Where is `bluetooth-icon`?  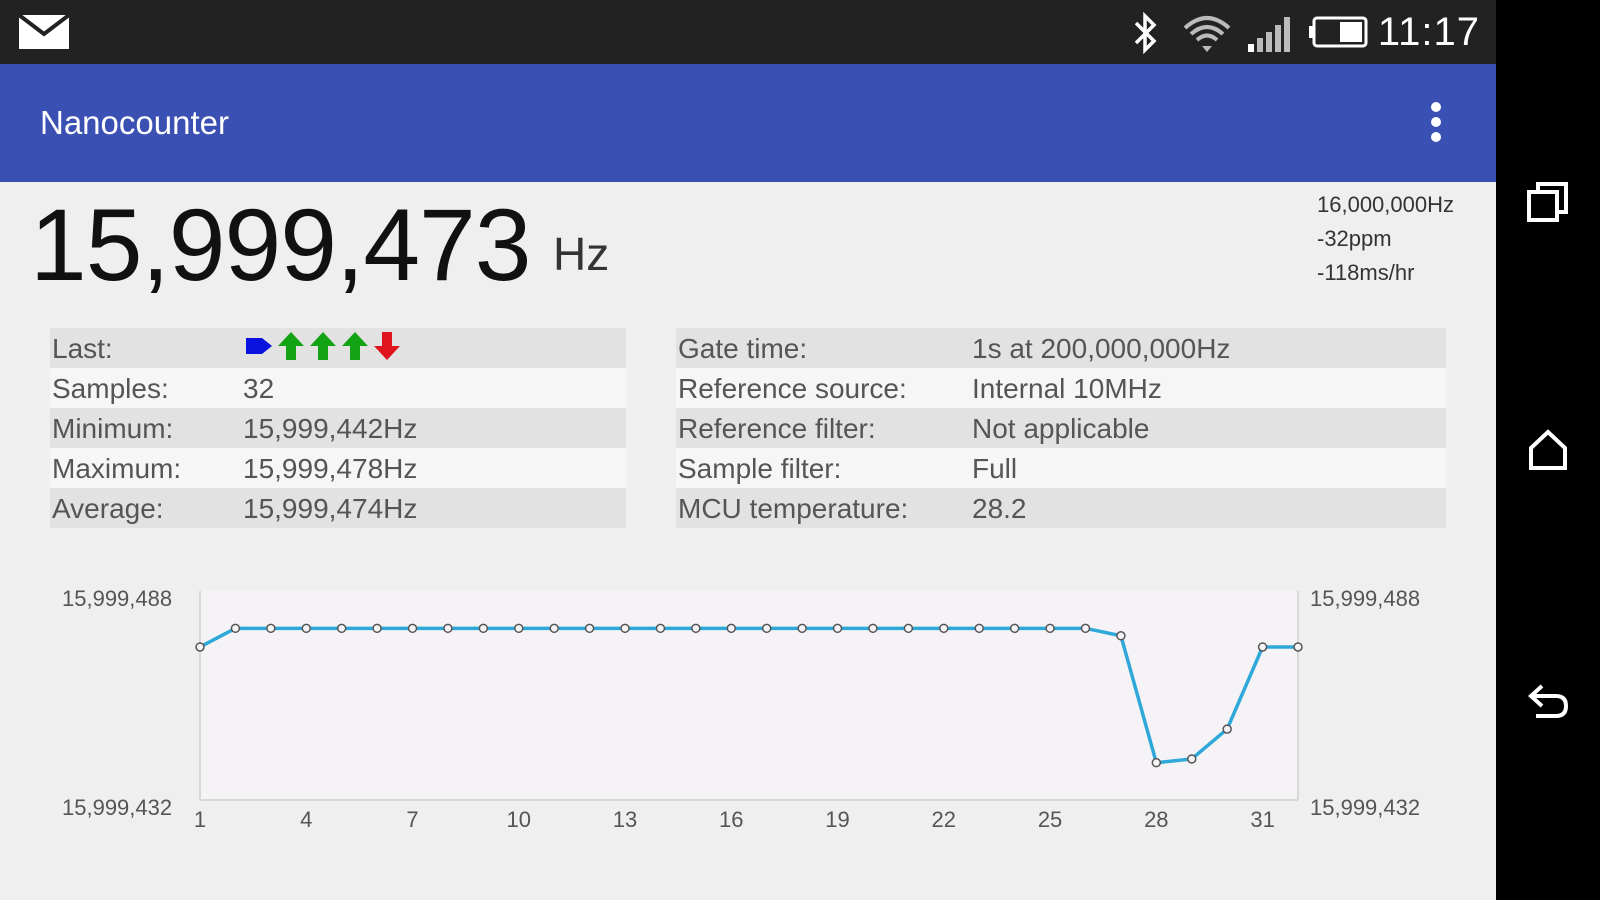
bluetooth-icon is located at coordinates (1145, 35).